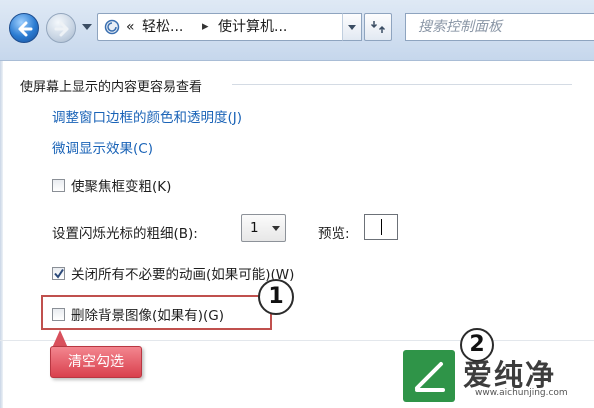  What do you see at coordinates (121, 185) in the screenshot?
I see `focus-thick-label: 使聚焦框变粗(K)` at bounding box center [121, 185].